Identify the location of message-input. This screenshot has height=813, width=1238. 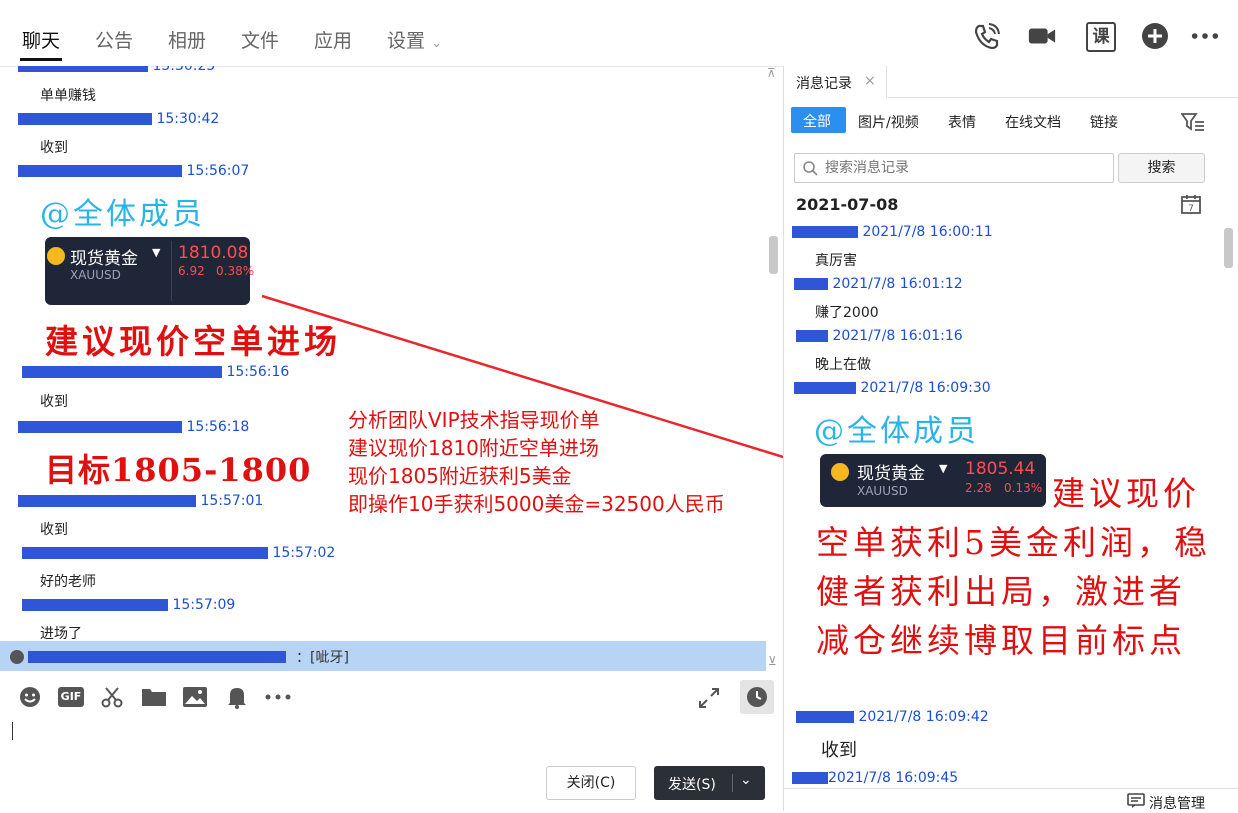
(391, 742).